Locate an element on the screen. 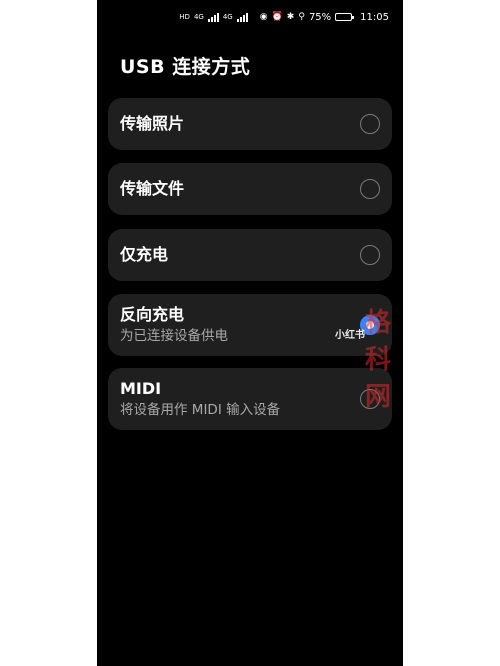 The width and height of the screenshot is (500, 666). xiaohongshu-watermark: 小红书 is located at coordinates (350, 335).